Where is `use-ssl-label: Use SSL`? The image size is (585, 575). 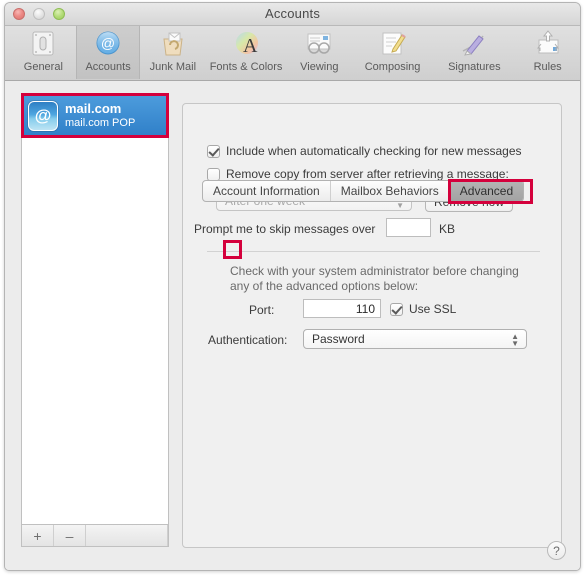
use-ssl-label: Use SSL is located at coordinates (433, 309).